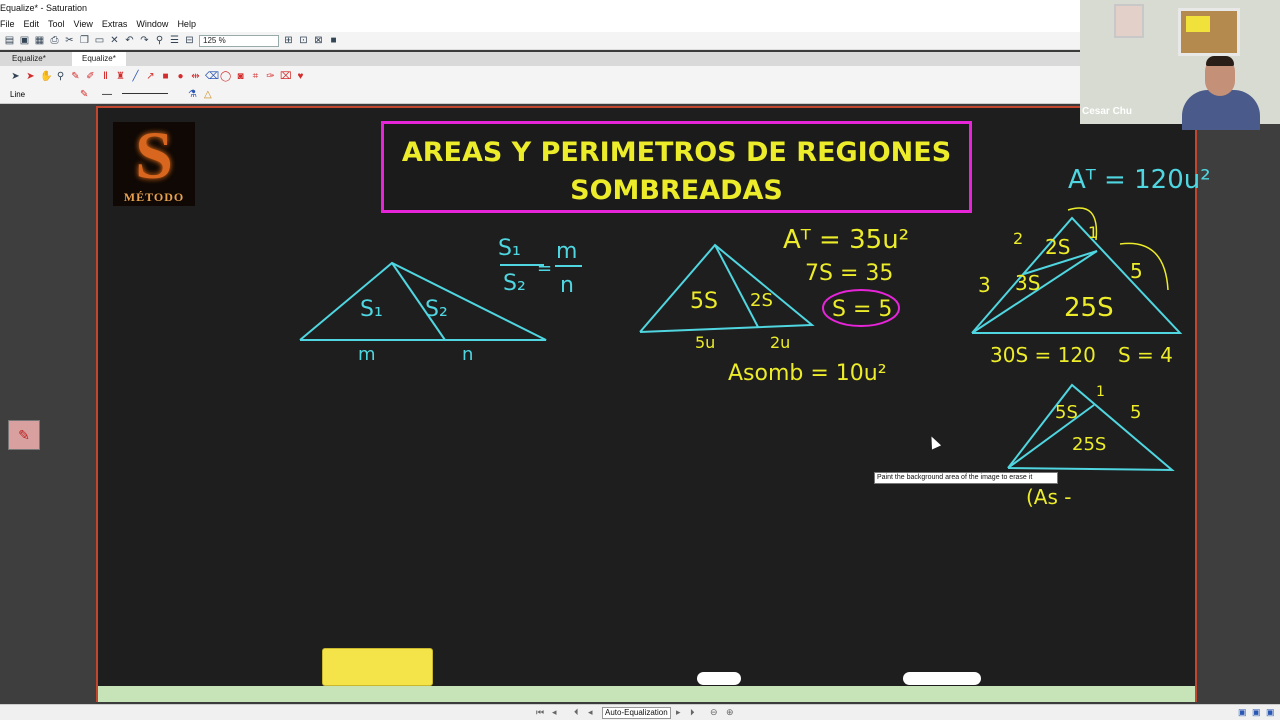 Image resolution: width=1280 pixels, height=720 pixels. Describe the element at coordinates (303, 40) in the screenshot. I see `fit-page-icon: ⊡` at that location.